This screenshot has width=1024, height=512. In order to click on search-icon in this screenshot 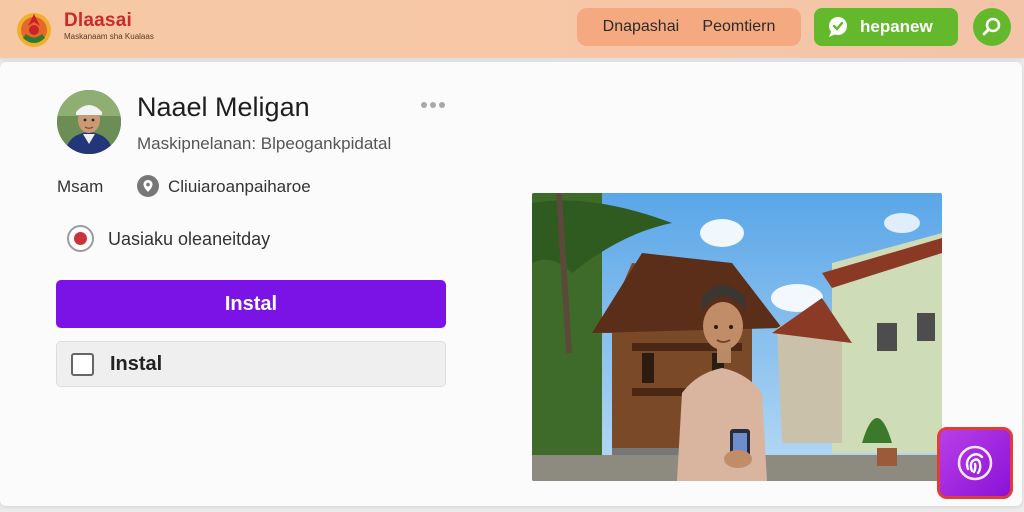, I will do `click(991, 26)`.